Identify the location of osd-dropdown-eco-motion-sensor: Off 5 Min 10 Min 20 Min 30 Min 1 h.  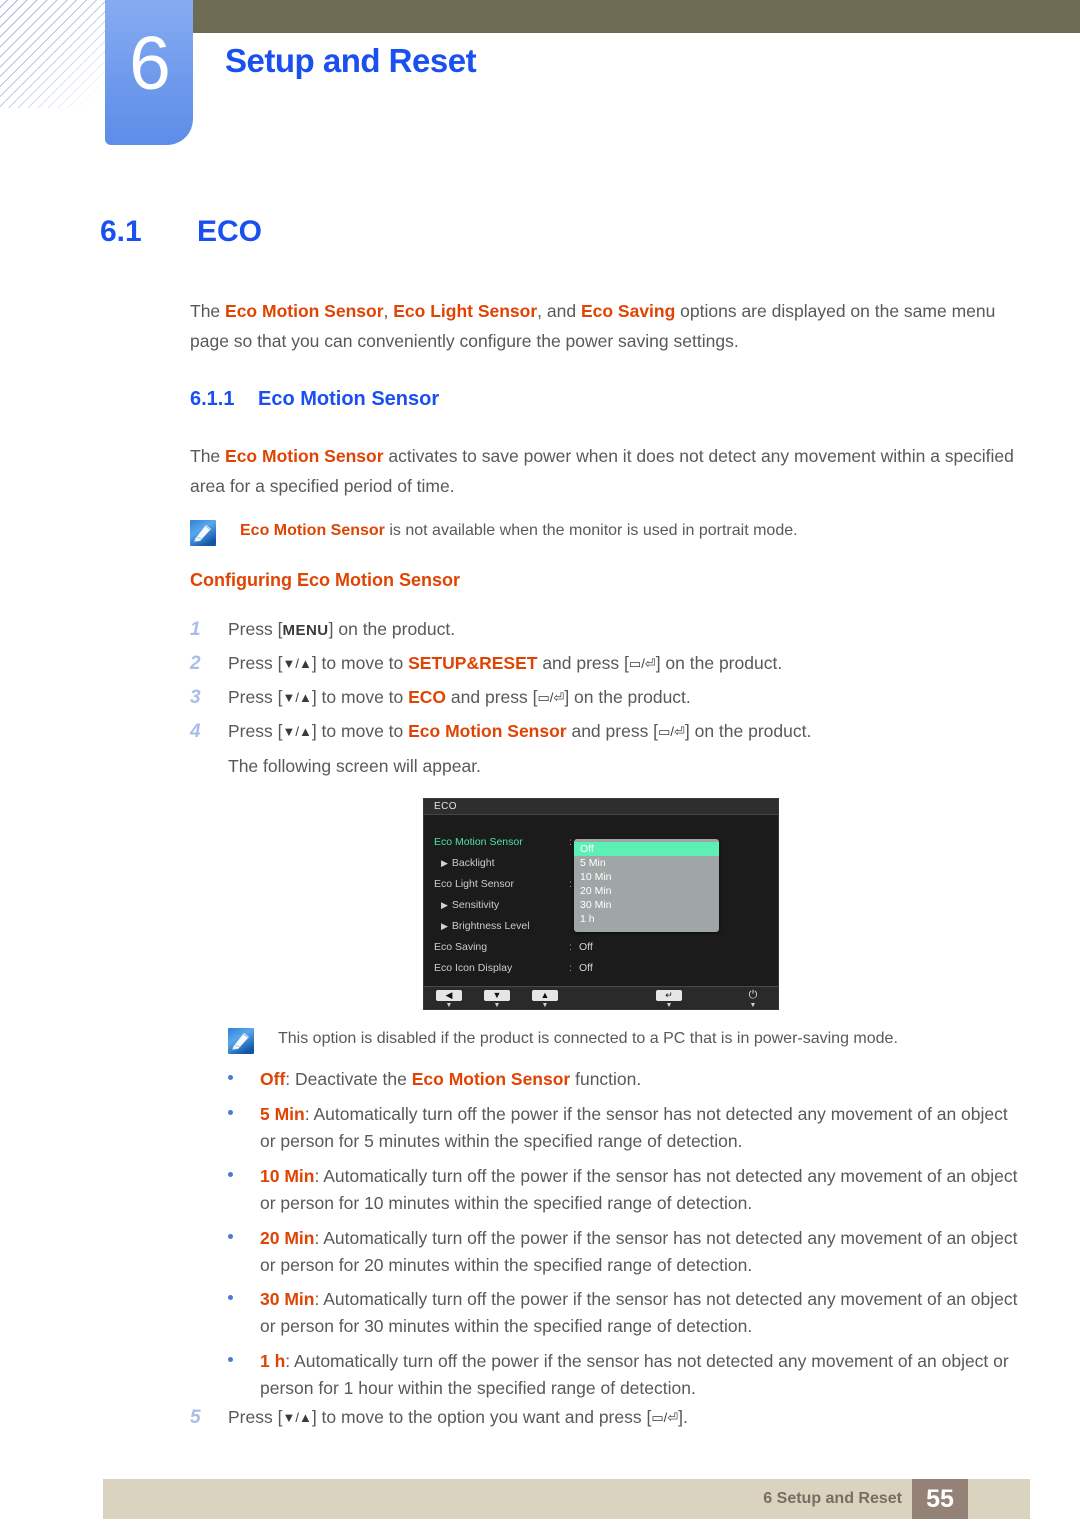
(646, 885).